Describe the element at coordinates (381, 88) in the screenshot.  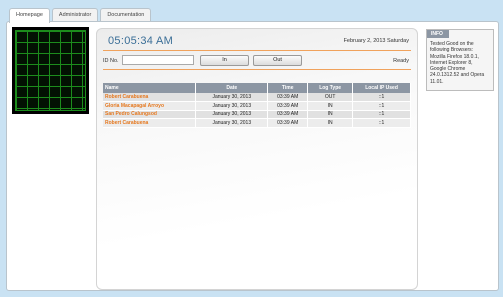
I see `column-header-local-ip: Local IP Used` at that location.